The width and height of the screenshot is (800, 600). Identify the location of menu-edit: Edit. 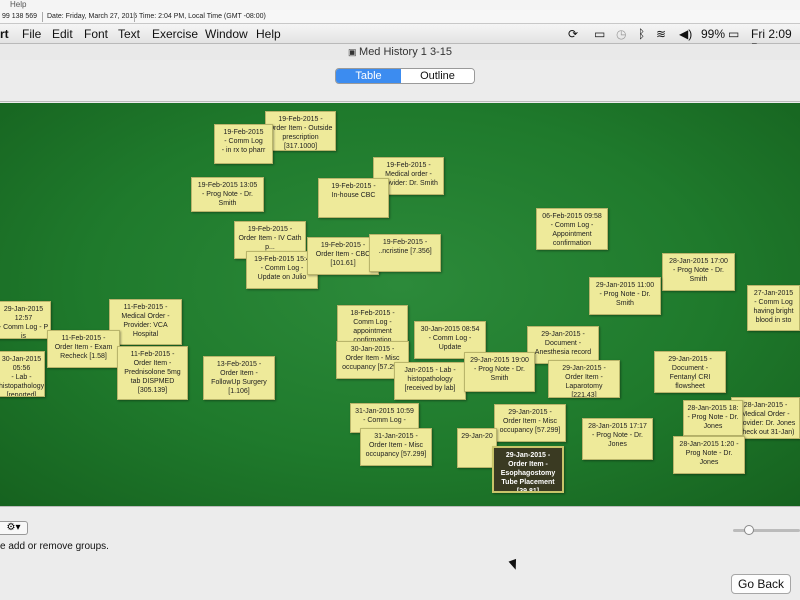
(62, 34).